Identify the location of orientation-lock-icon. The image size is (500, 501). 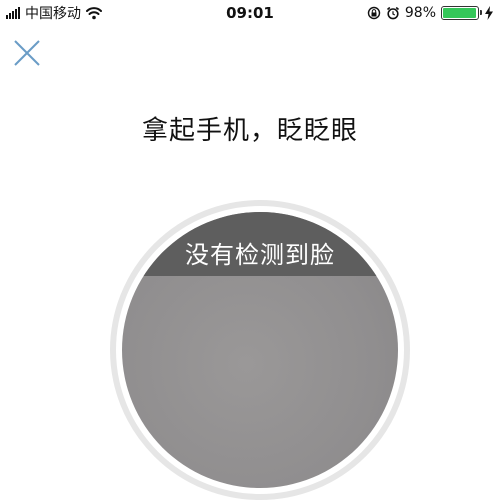
(374, 13).